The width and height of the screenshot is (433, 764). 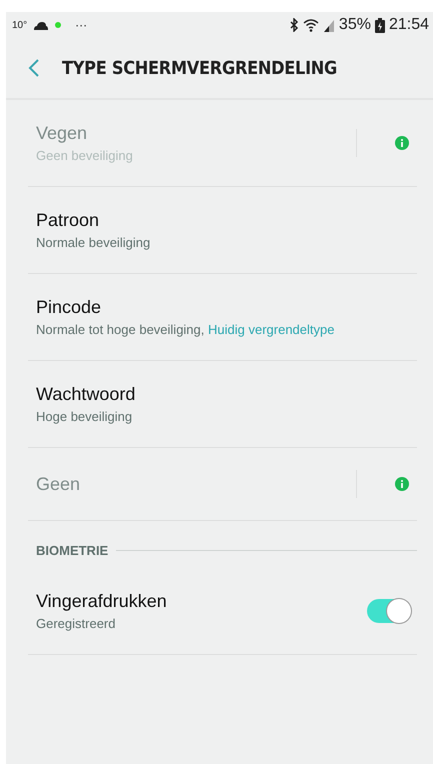 I want to click on option-description: Normale tot hoge beveiliging, Huidig vergrendeltype, so click(x=186, y=329).